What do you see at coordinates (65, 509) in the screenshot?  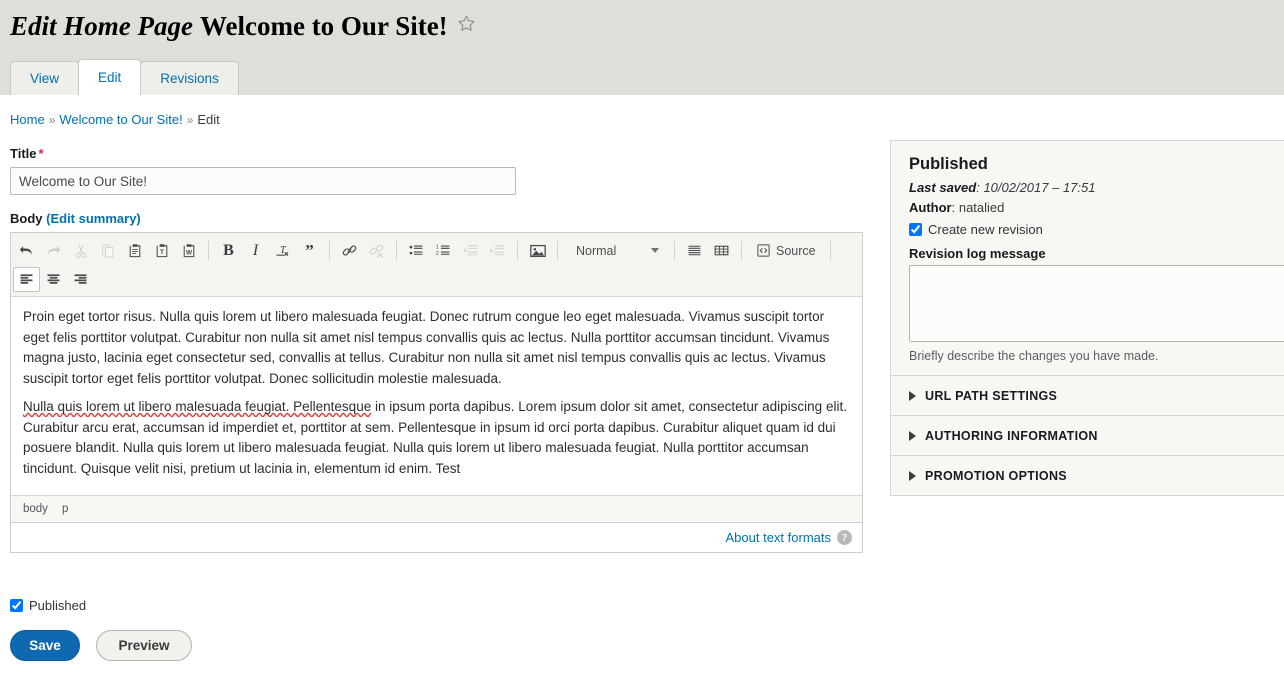 I see `elements-path-p: p` at bounding box center [65, 509].